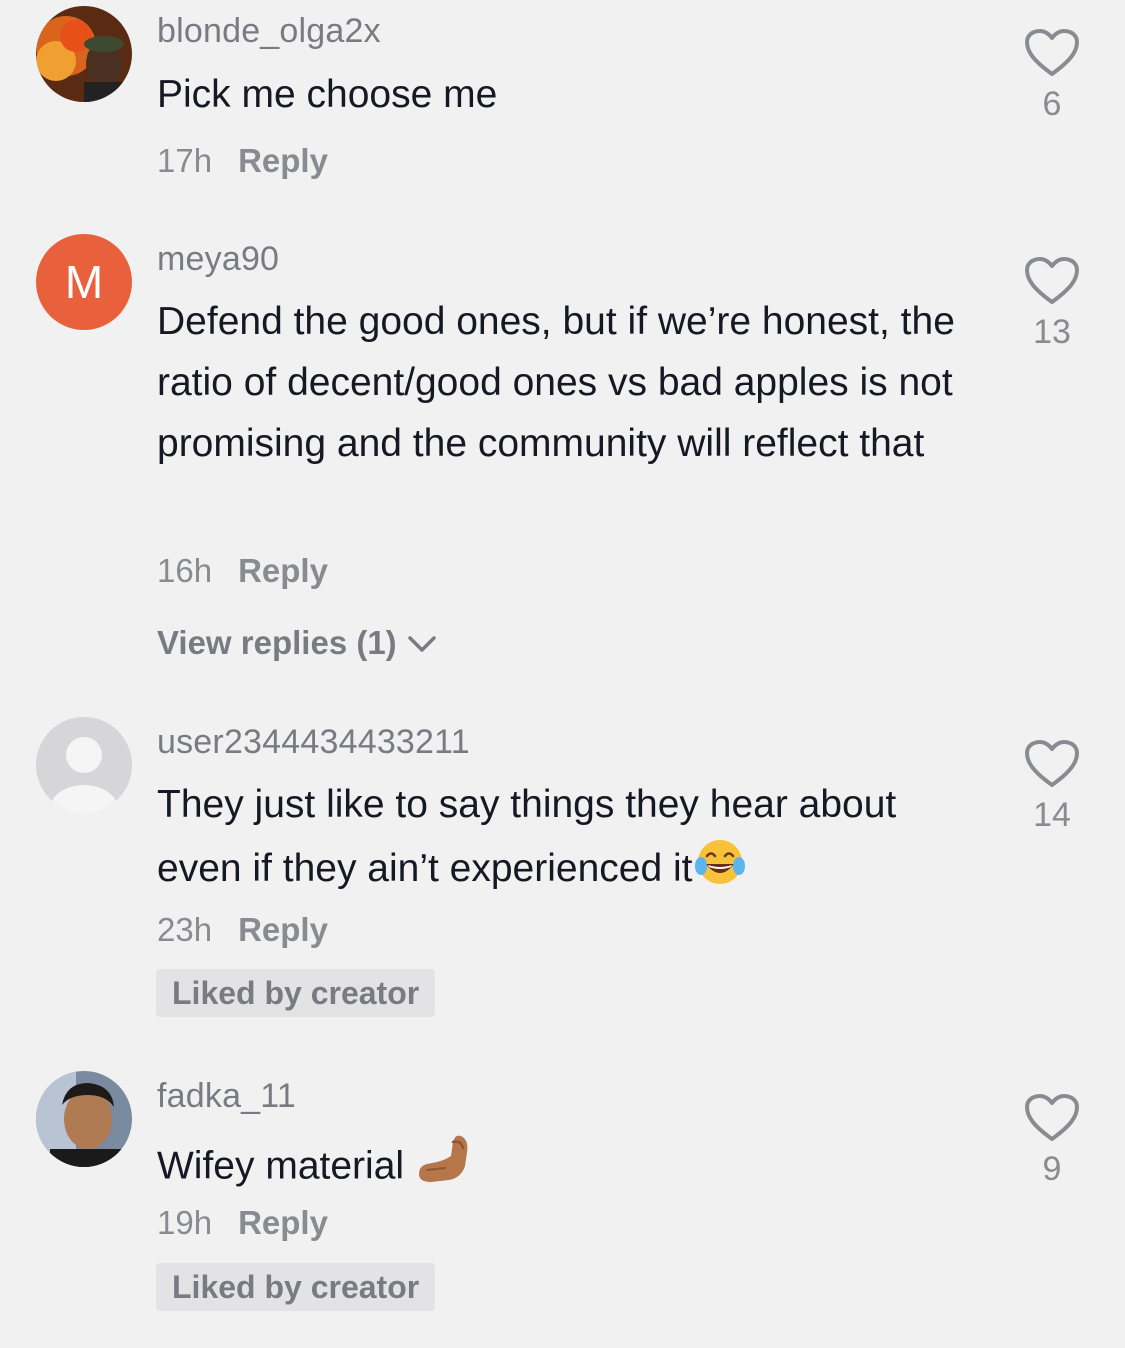 This screenshot has width=1125, height=1348. I want to click on timestamp: 19h, so click(185, 1222).